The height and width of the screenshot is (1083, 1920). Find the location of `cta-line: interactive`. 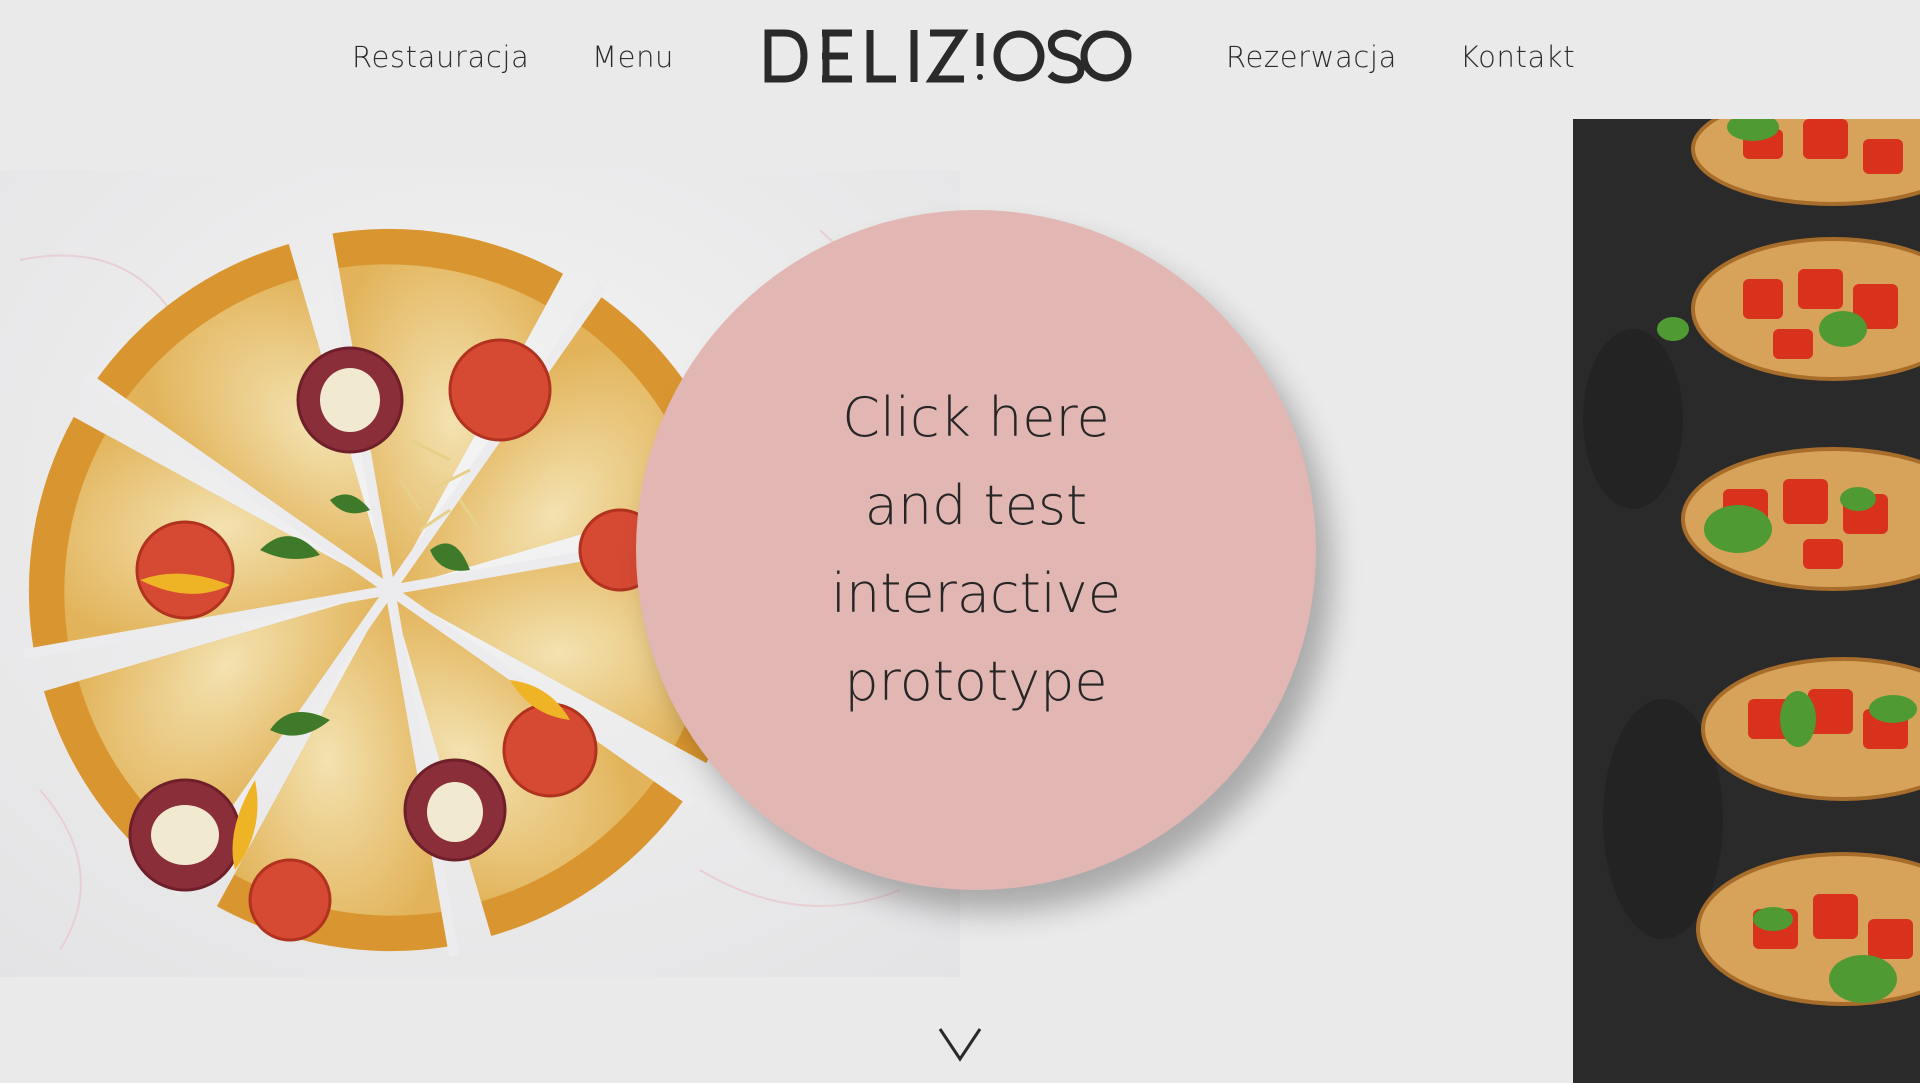

cta-line: interactive is located at coordinates (976, 593).